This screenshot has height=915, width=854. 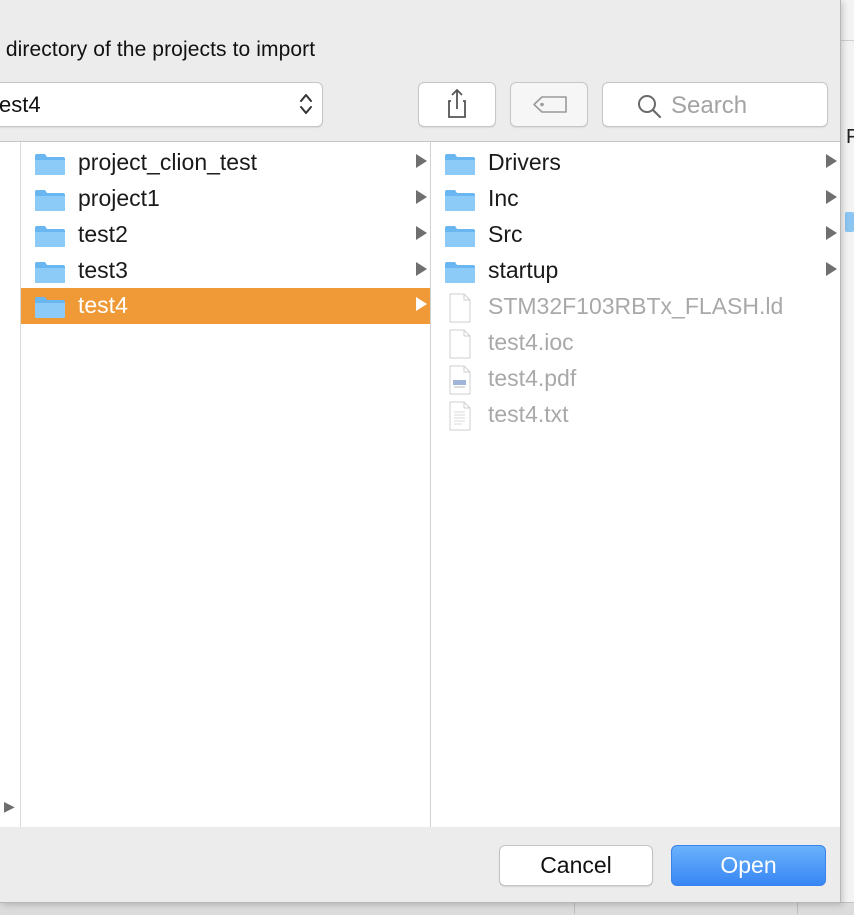 I want to click on dialog-title: t directory of the projects to import, so click(x=158, y=49).